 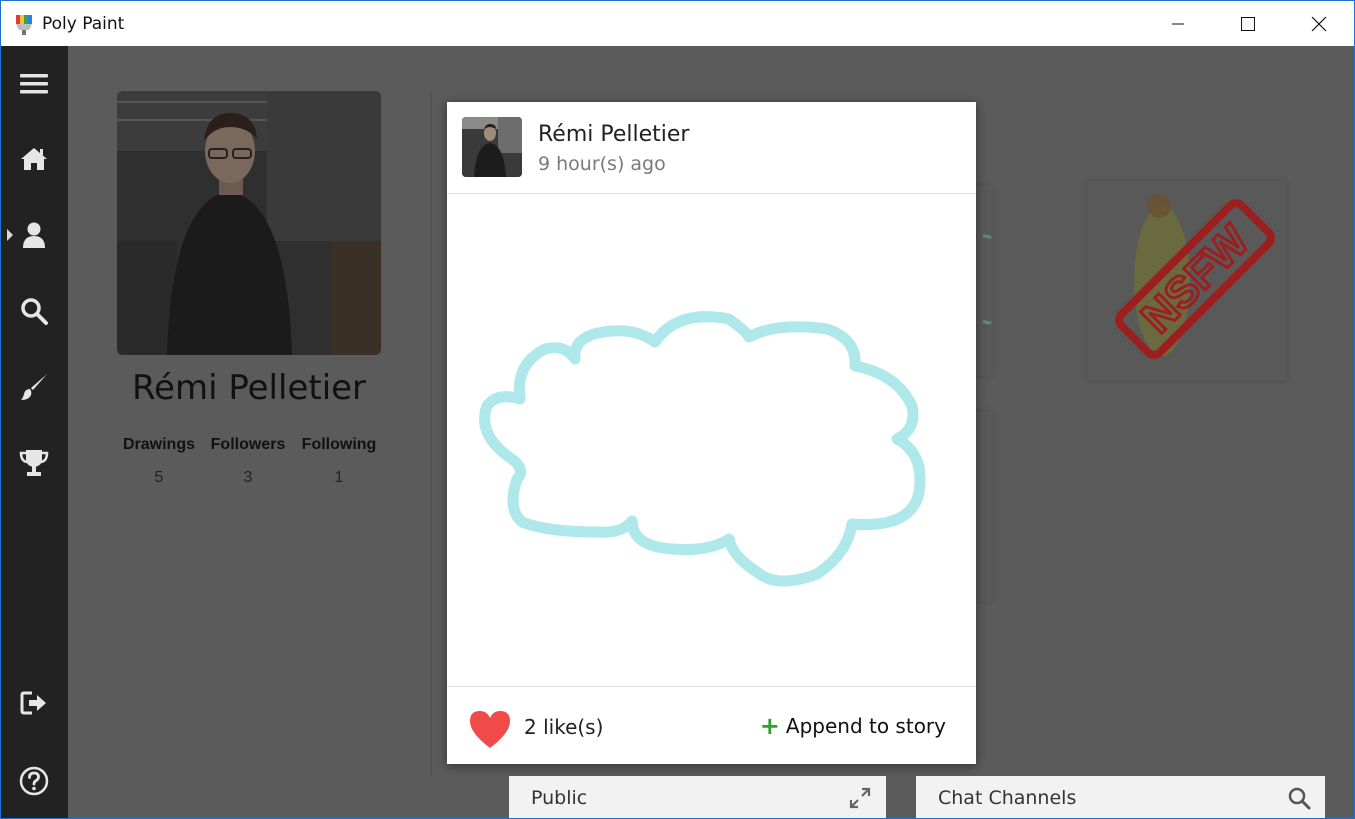 I want to click on sidebar-item-search, so click(x=34, y=311).